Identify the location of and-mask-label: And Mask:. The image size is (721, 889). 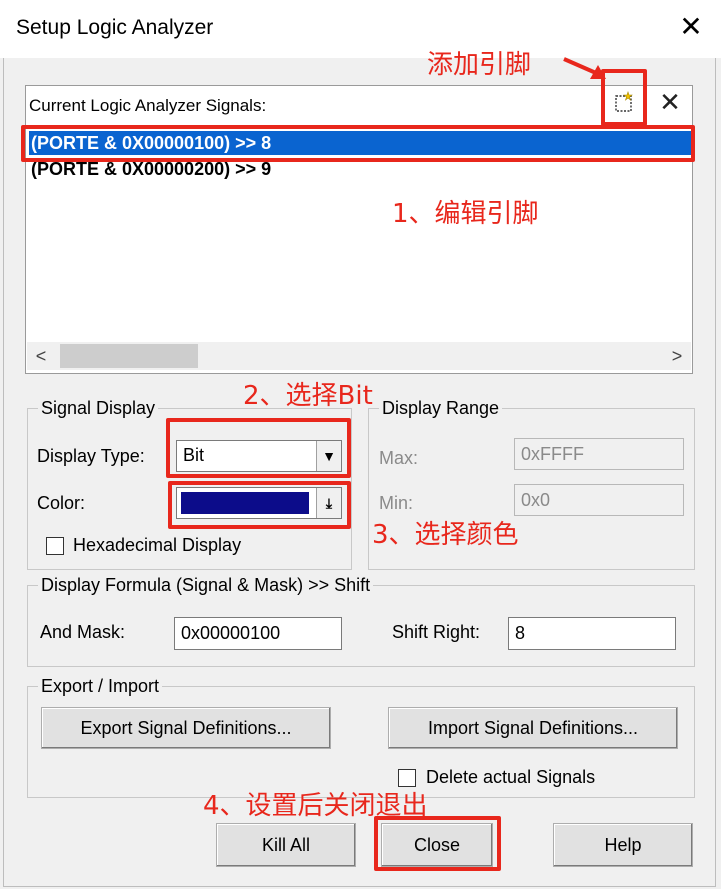
(83, 632).